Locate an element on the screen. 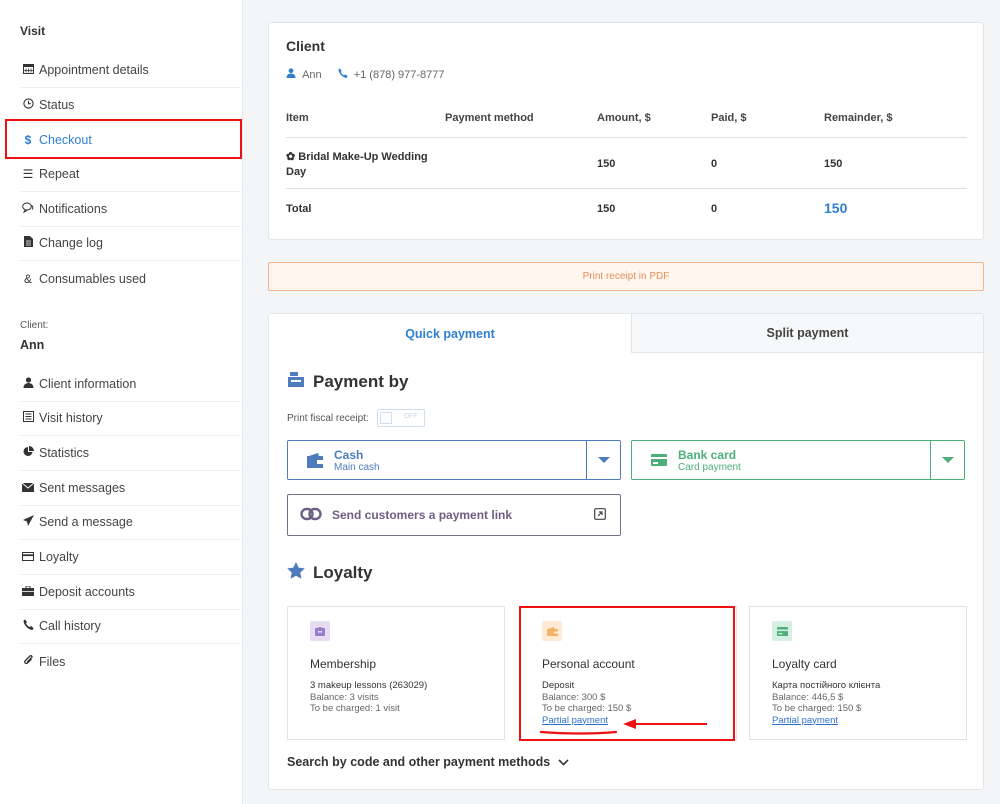 Image resolution: width=1000 pixels, height=804 pixels. total-amount: 150 is located at coordinates (606, 209).